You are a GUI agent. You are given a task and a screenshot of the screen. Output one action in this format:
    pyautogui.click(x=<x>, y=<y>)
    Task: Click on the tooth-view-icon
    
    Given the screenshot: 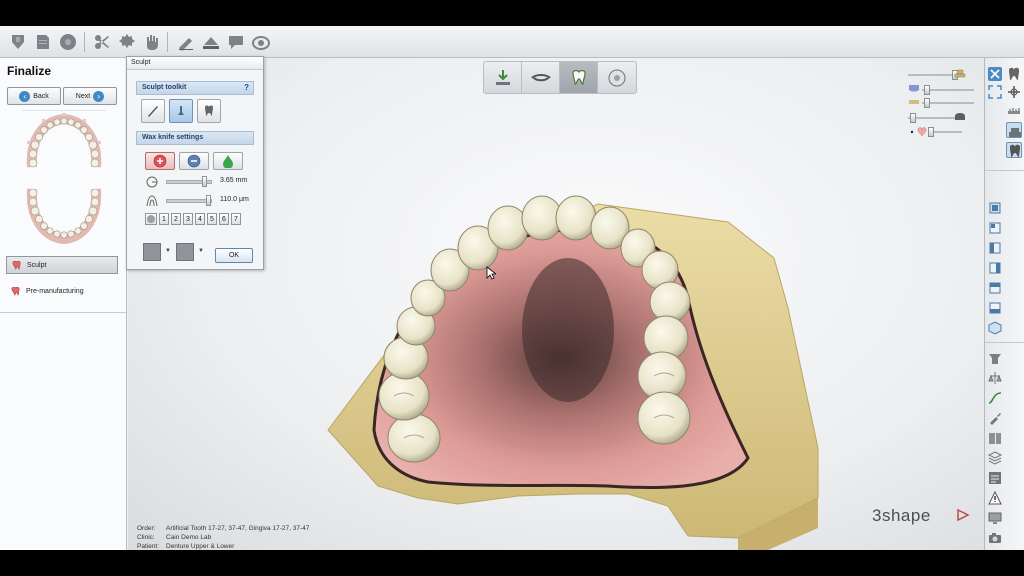 What is the action you would take?
    pyautogui.click(x=1014, y=74)
    